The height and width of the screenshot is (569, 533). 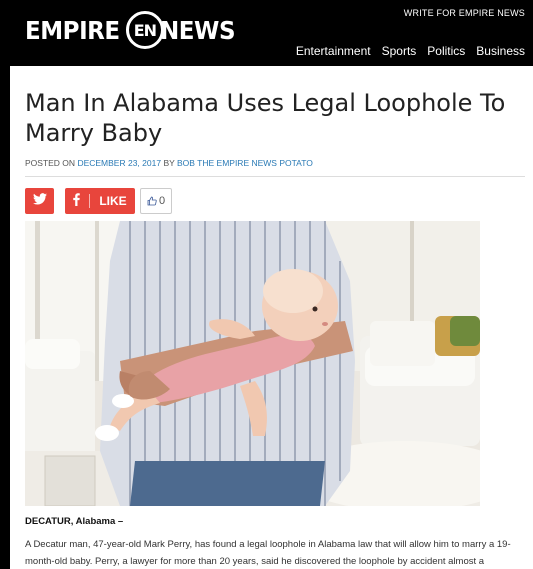 What do you see at coordinates (119, 163) in the screenshot?
I see `article-date-link: DECEMBER 23, 2017` at bounding box center [119, 163].